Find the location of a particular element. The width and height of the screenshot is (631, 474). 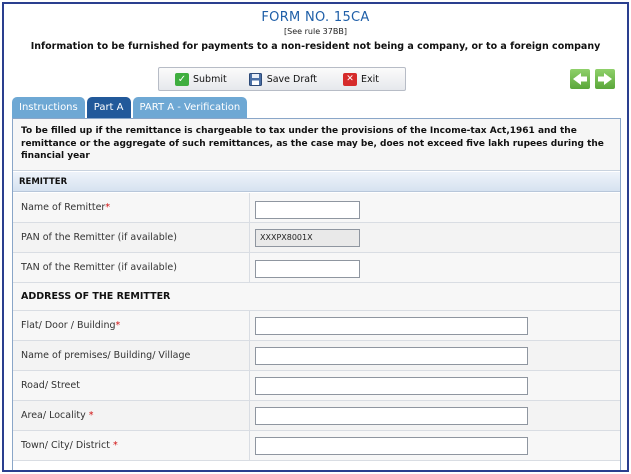

previous-arrow-button is located at coordinates (580, 79).